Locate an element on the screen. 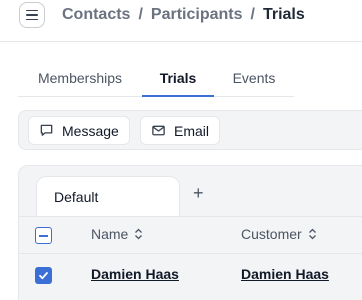 Image resolution: width=362 pixels, height=300 pixels. customer-name-link: Damien Haas is located at coordinates (285, 274).